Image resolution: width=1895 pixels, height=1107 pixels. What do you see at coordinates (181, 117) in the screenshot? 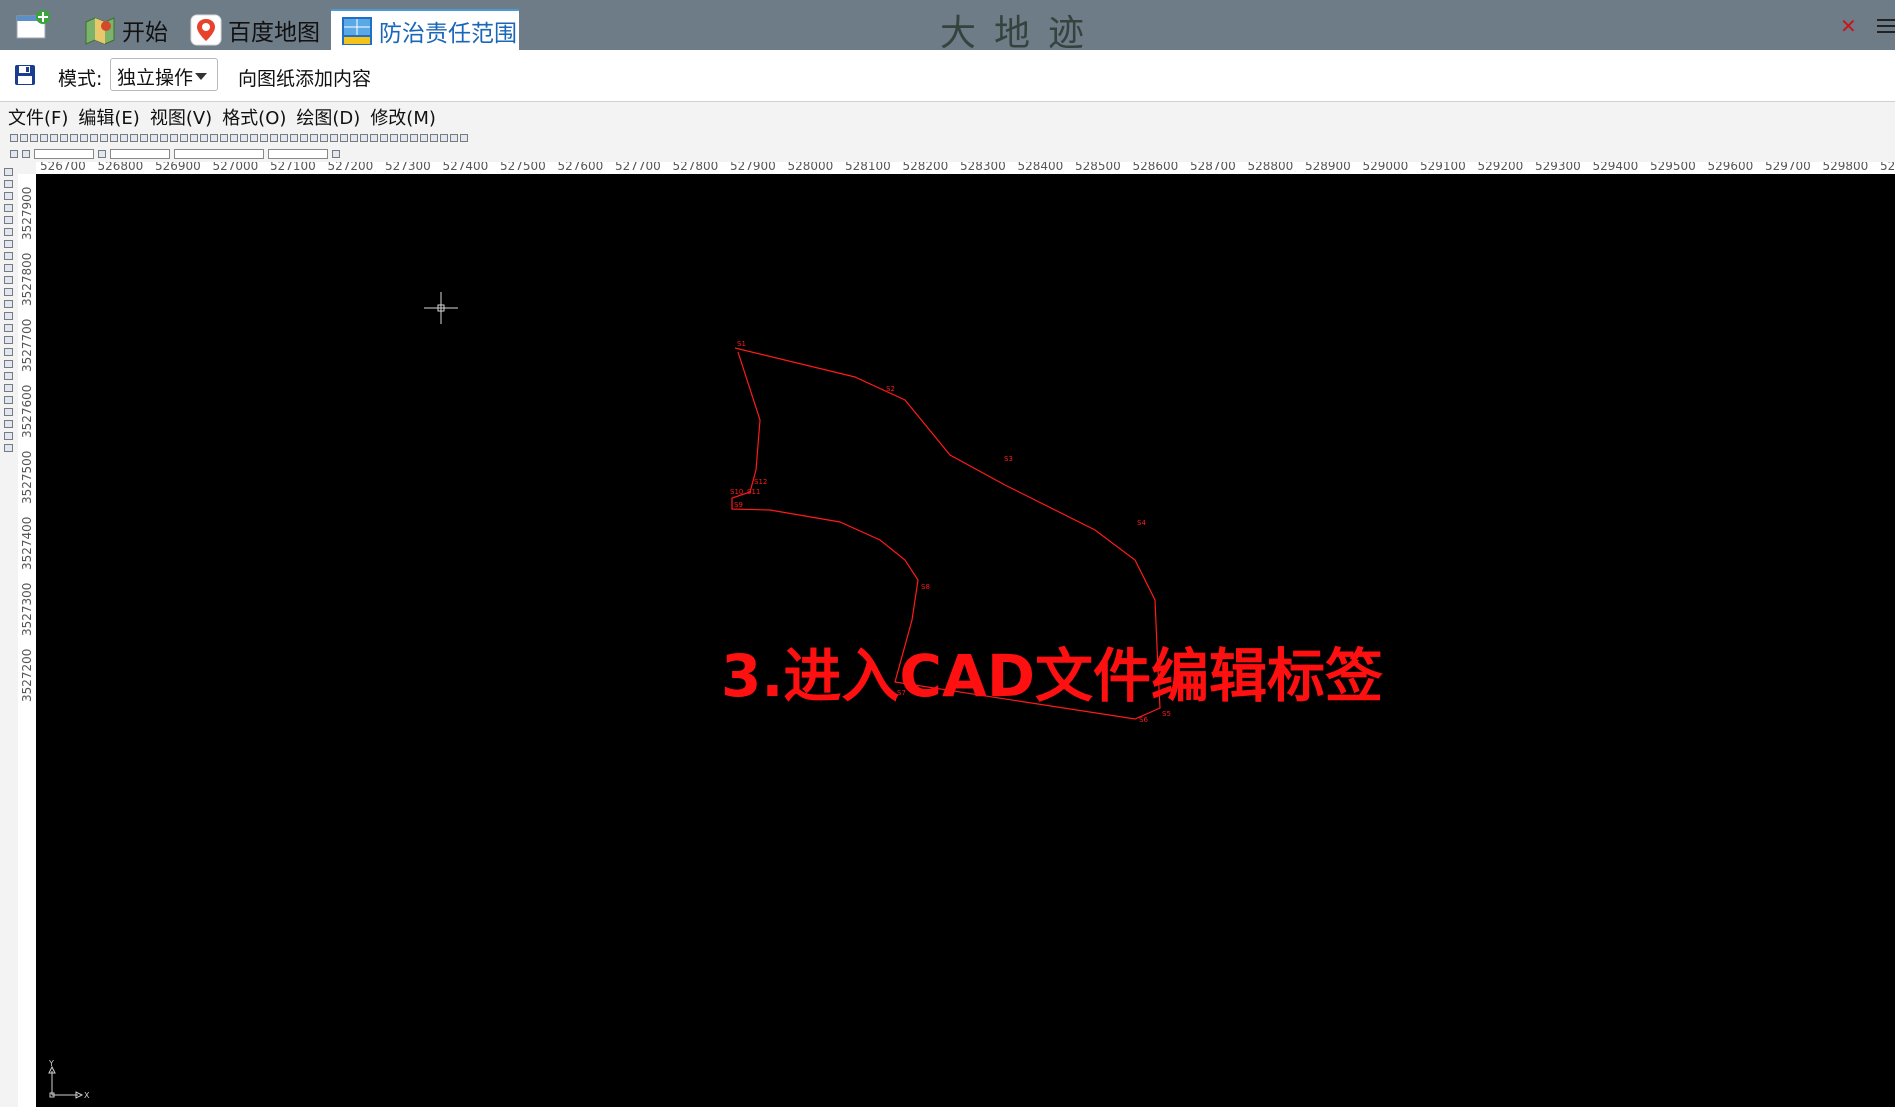
I see `menu-view: 视图(V)` at bounding box center [181, 117].